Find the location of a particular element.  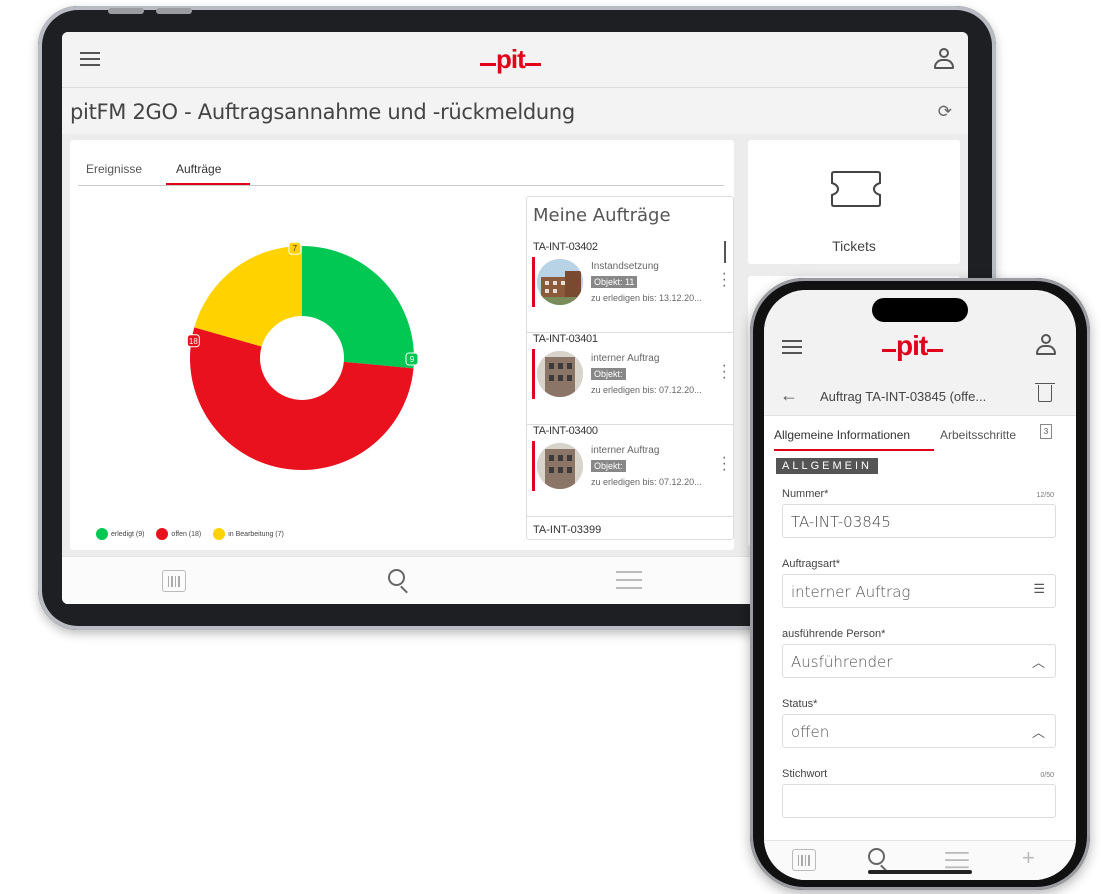

list-icon: ☰ is located at coordinates (1039, 589).